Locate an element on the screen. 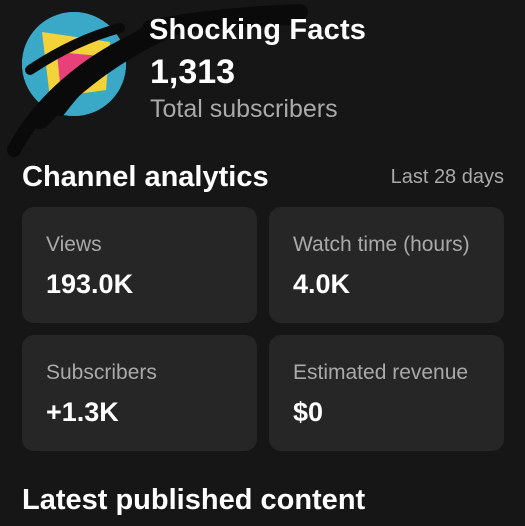 The height and width of the screenshot is (526, 525). subscriber-label: Total subscribers is located at coordinates (244, 109).